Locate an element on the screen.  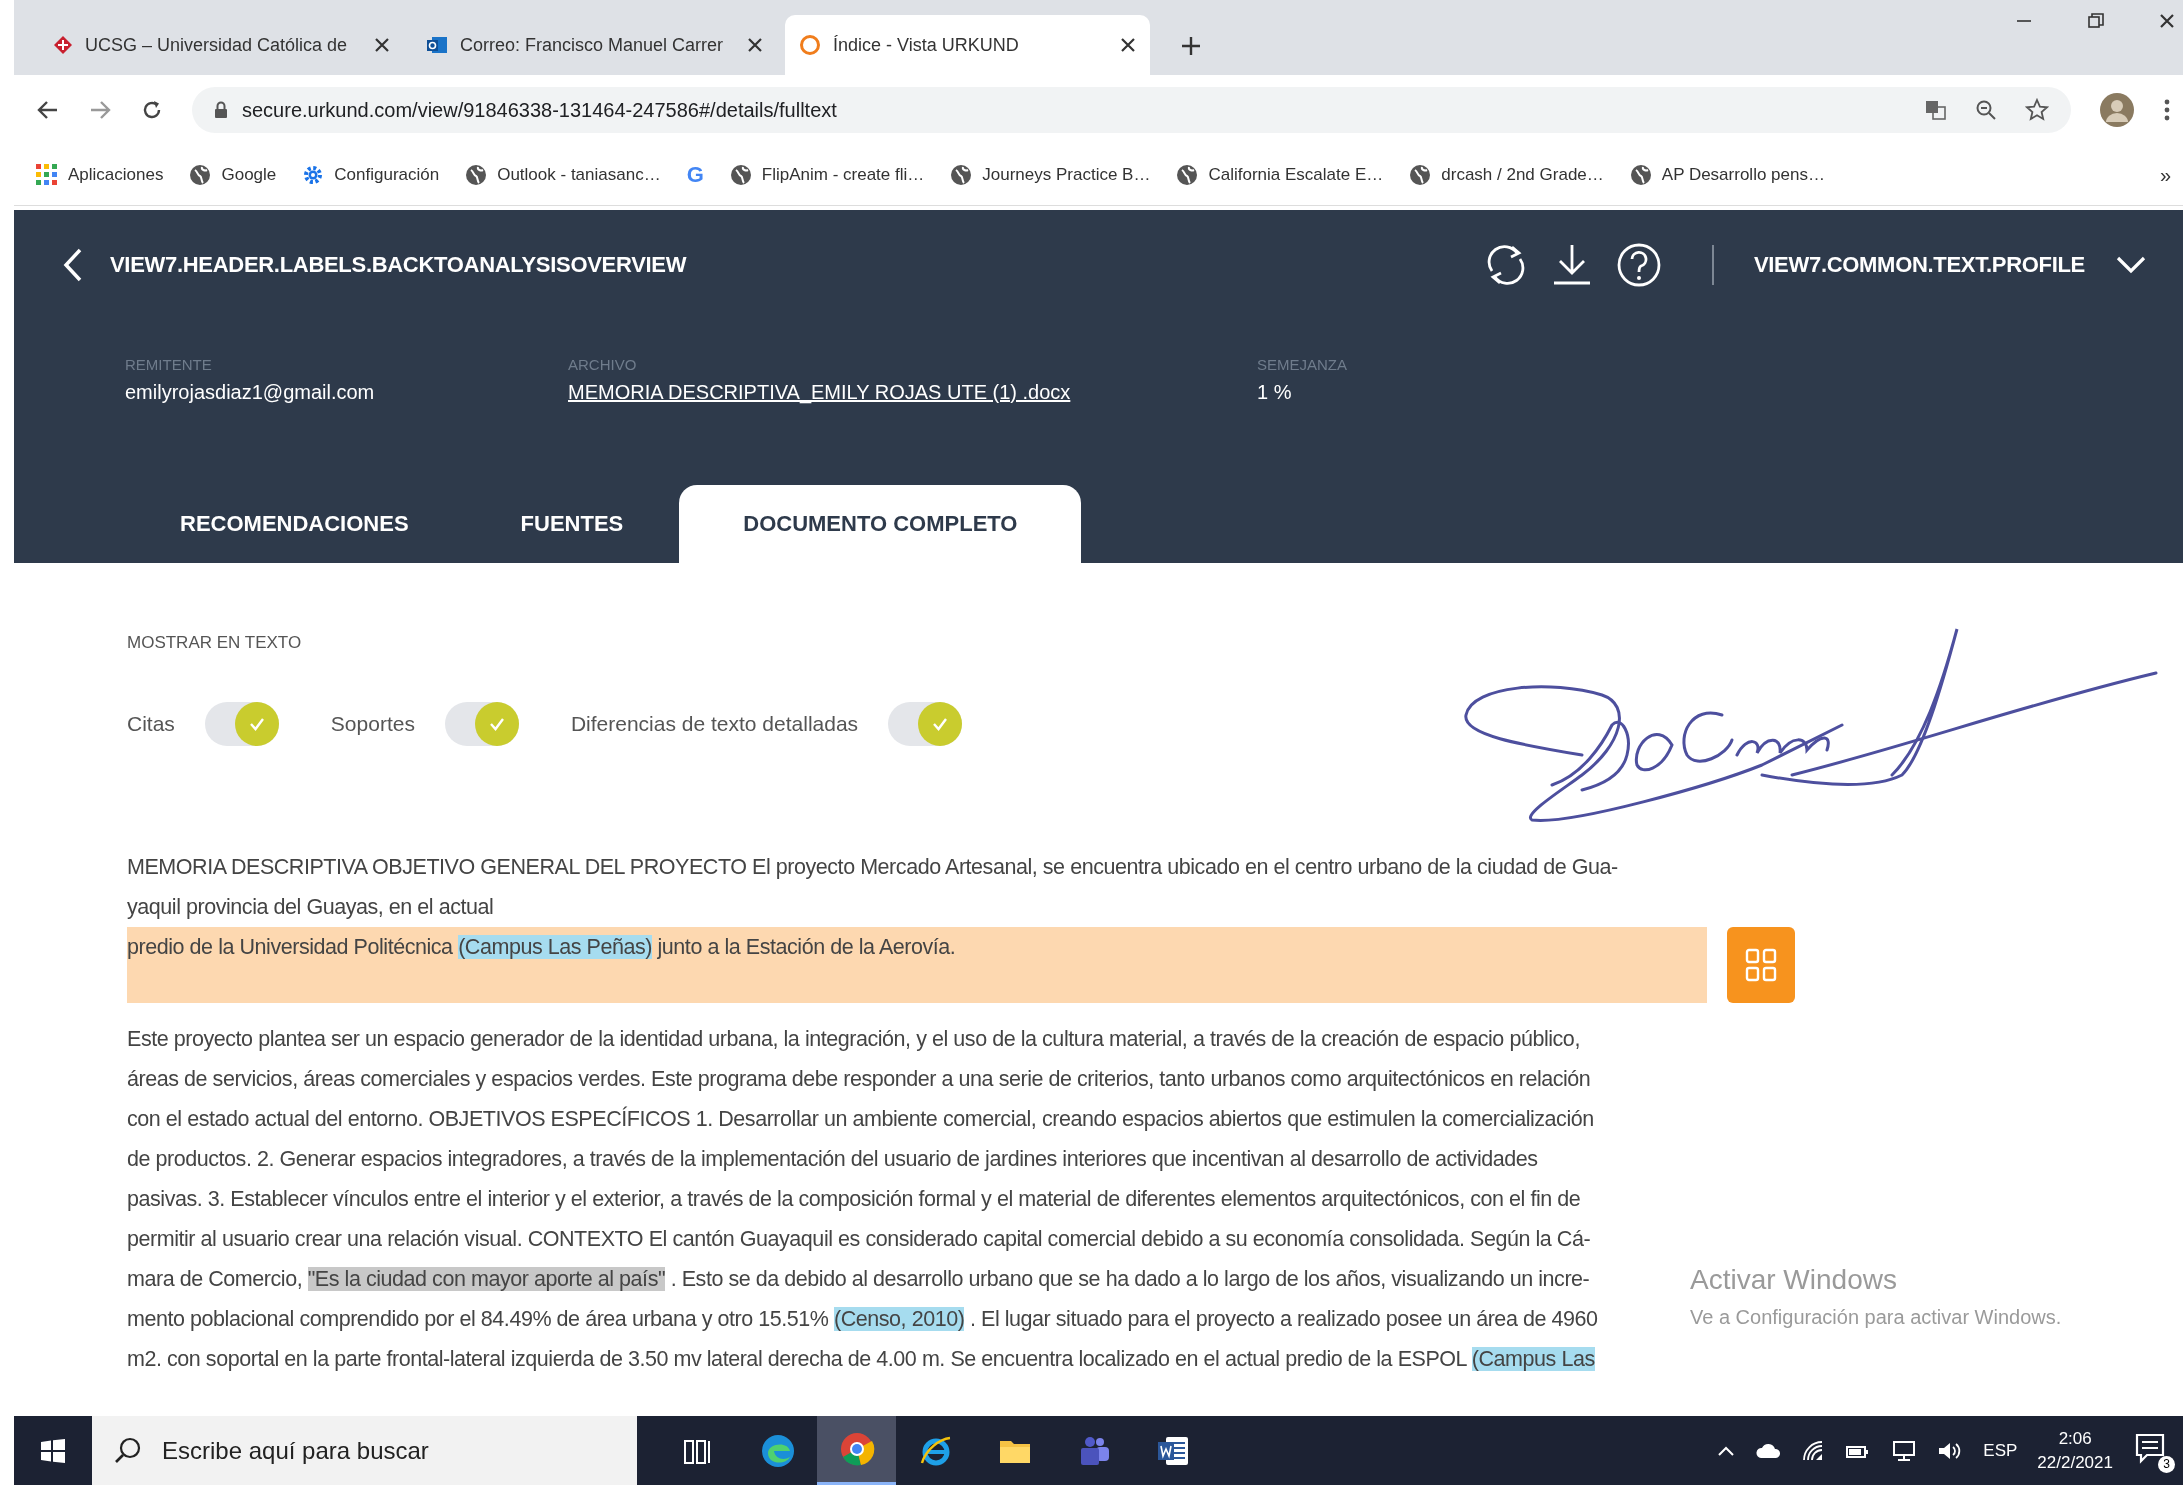
gear-icon is located at coordinates (313, 175).